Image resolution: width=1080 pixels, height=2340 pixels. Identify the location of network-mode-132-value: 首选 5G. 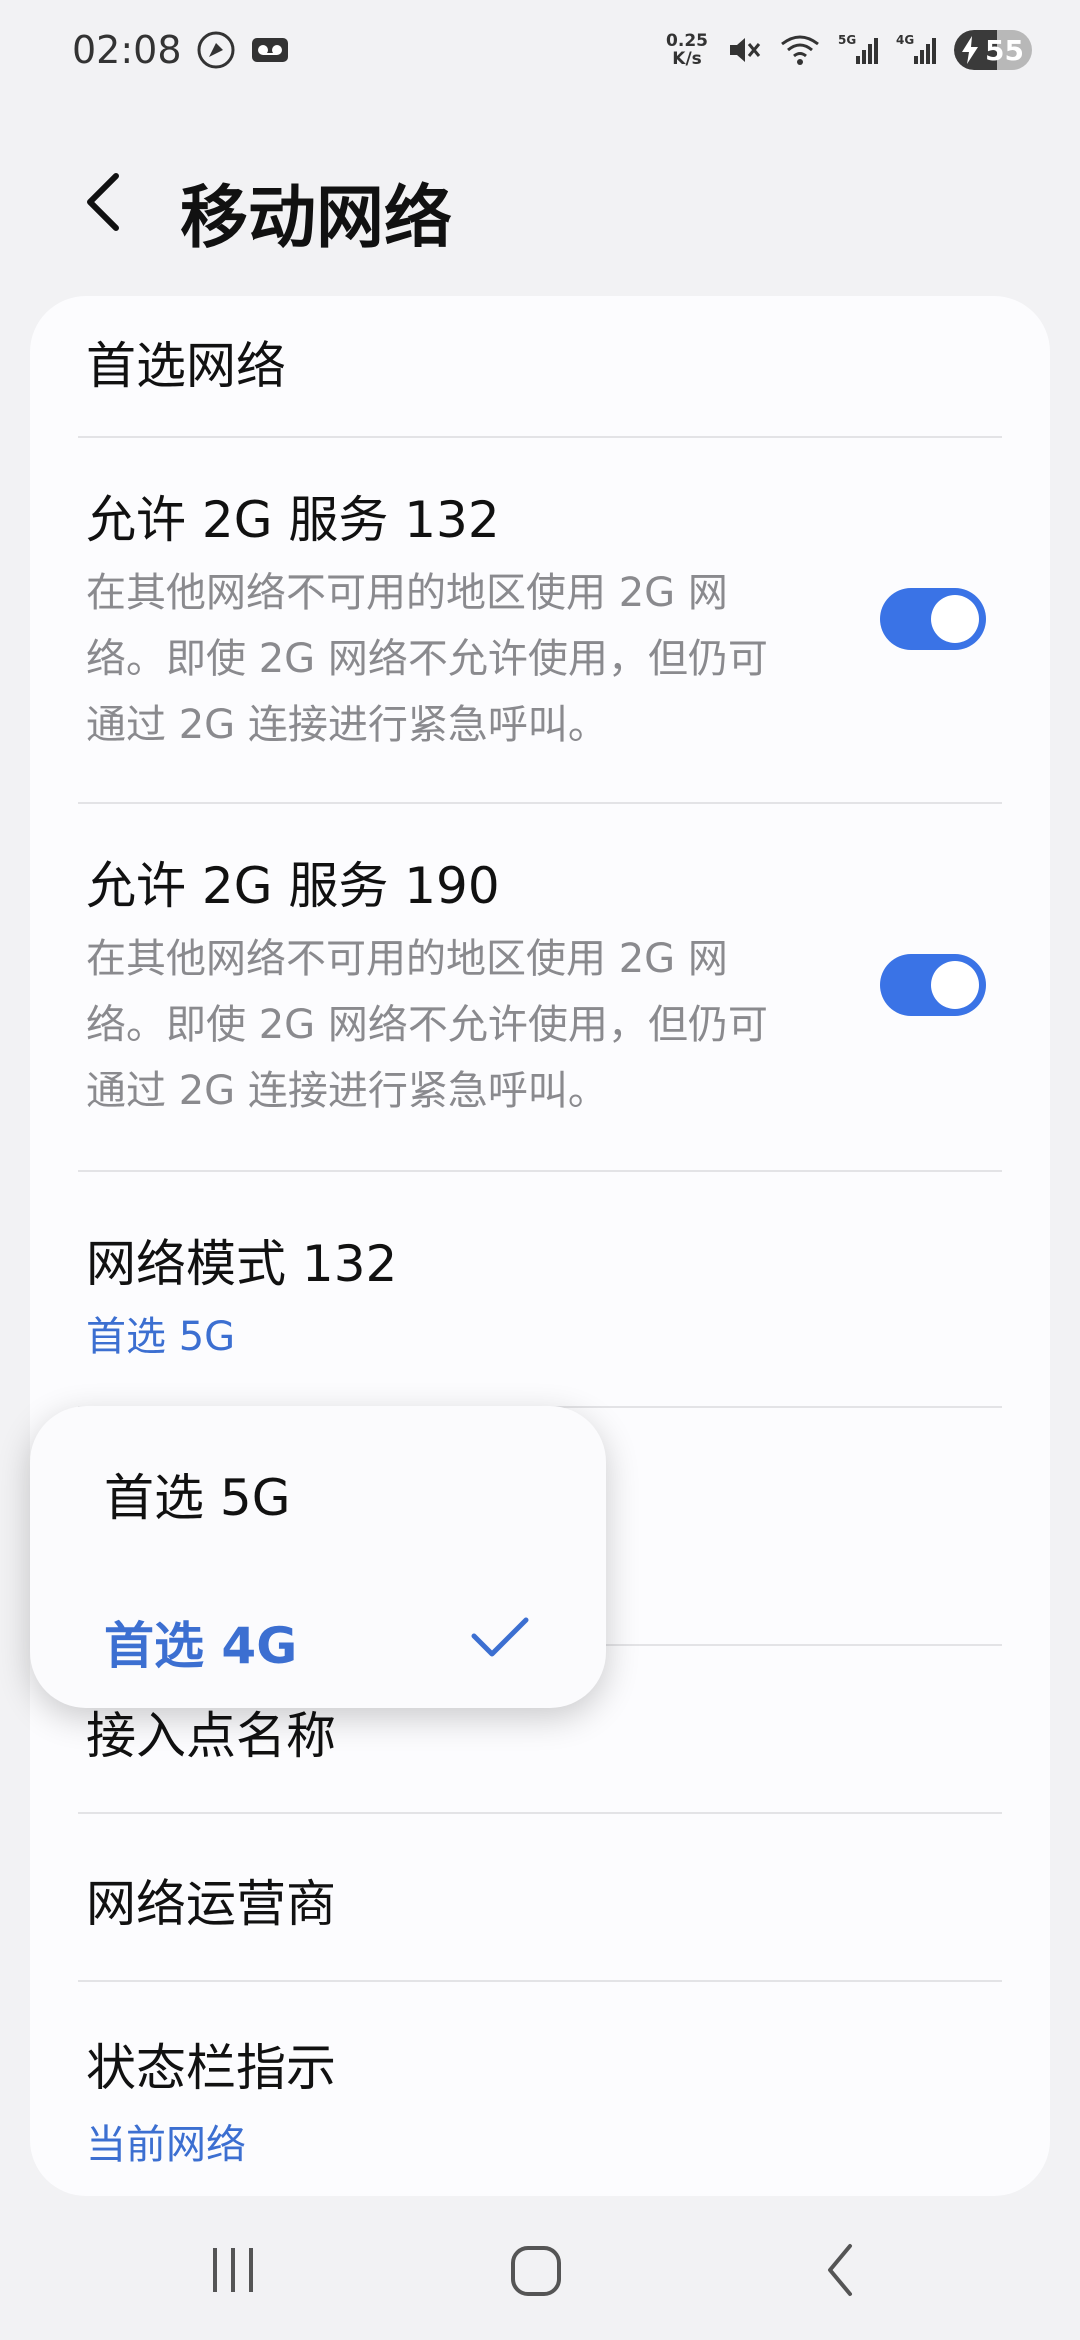
(161, 1337).